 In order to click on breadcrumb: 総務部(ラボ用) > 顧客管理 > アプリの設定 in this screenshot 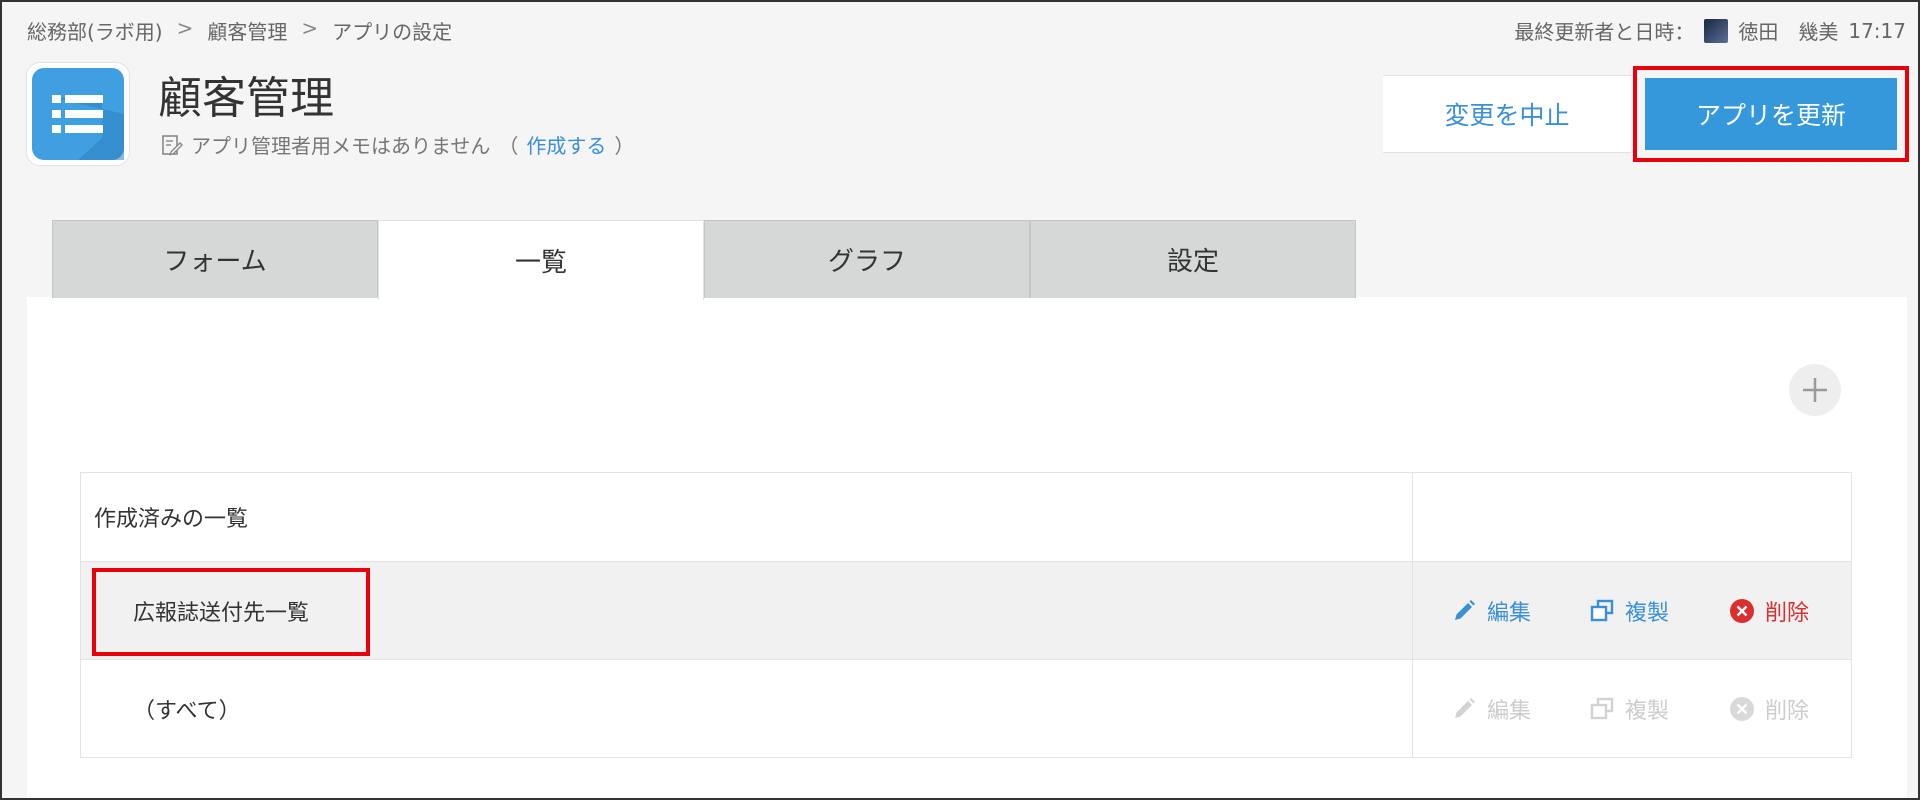, I will do `click(239, 30)`.